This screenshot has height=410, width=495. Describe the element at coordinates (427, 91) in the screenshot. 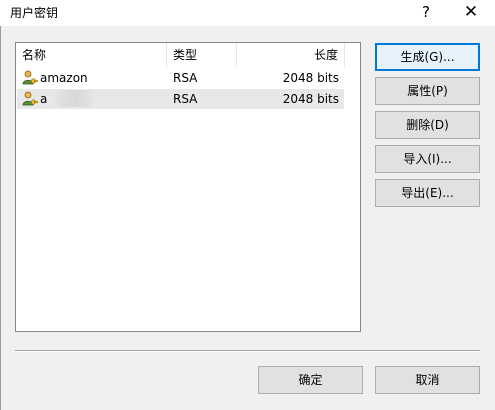

I see `properties-button: 属性(P)` at that location.